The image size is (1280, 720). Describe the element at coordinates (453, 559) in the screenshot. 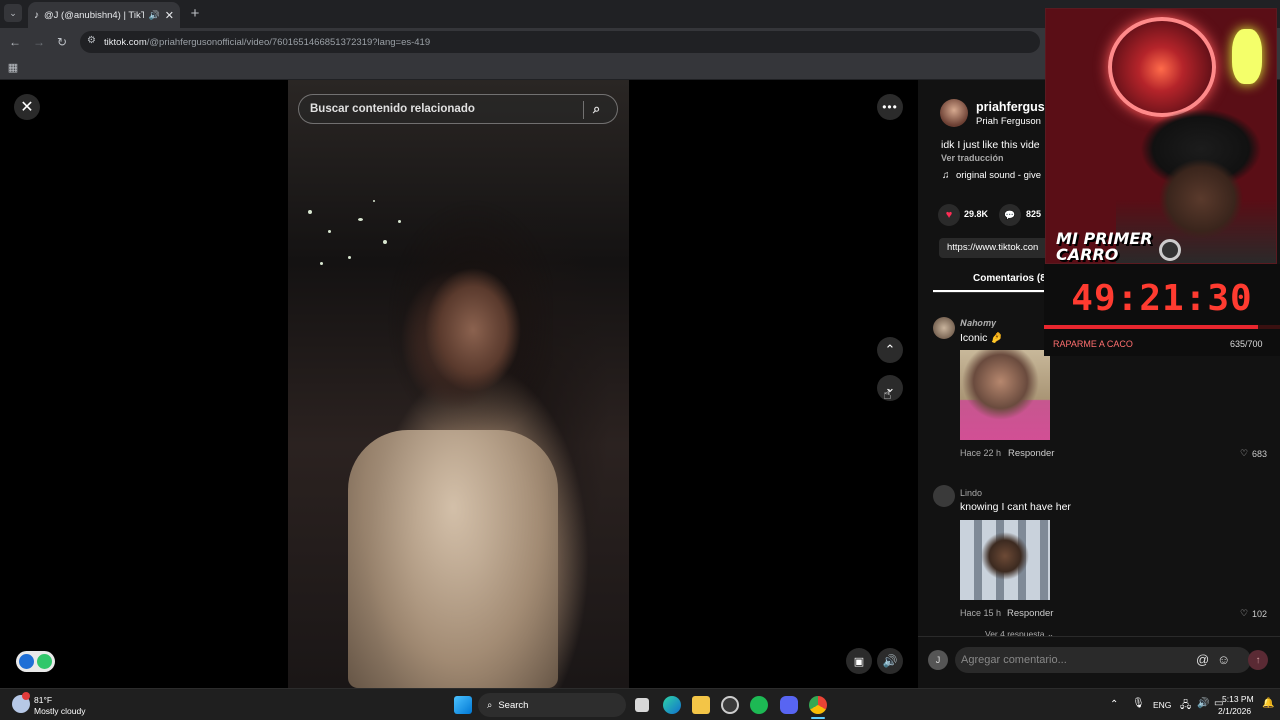

I see `subject-dress` at that location.